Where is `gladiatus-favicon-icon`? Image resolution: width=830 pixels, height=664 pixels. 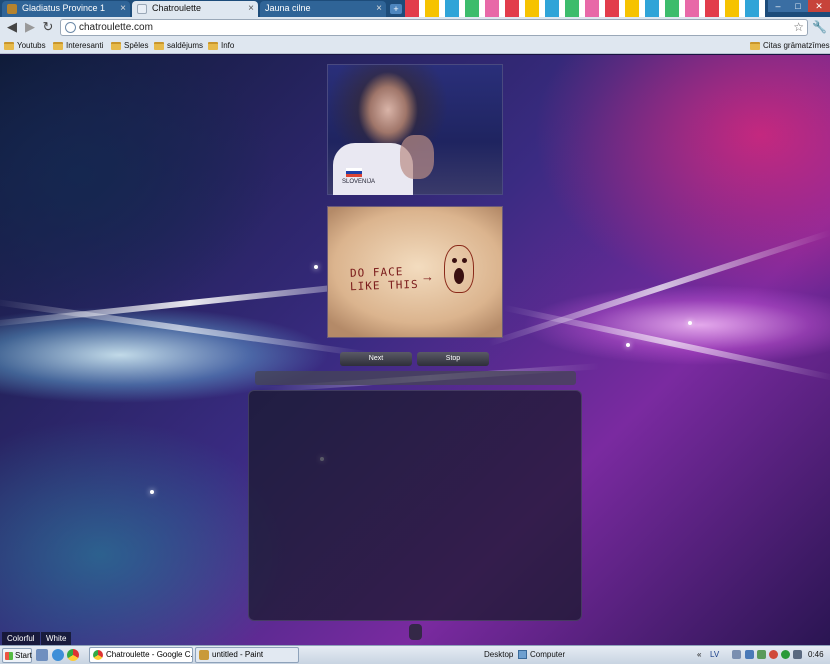 gladiatus-favicon-icon is located at coordinates (12, 9).